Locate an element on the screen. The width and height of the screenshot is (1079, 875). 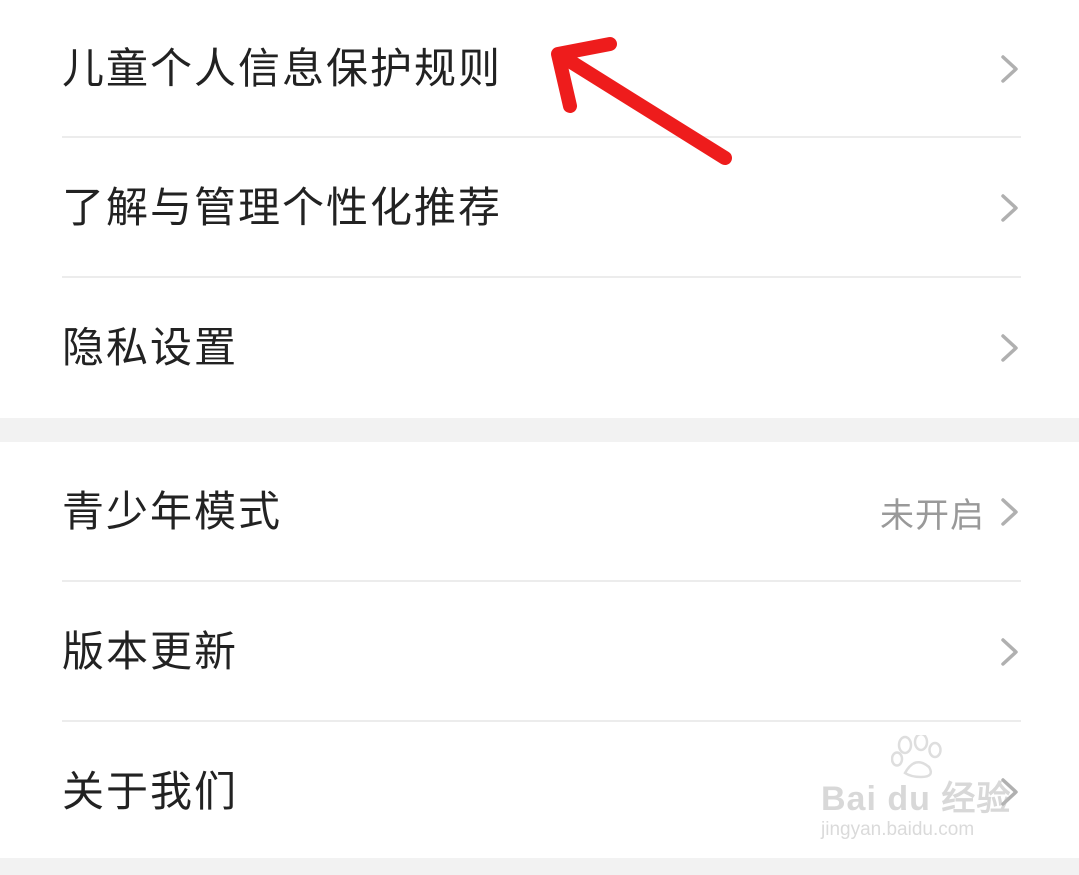
section-gap is located at coordinates (539, 430).